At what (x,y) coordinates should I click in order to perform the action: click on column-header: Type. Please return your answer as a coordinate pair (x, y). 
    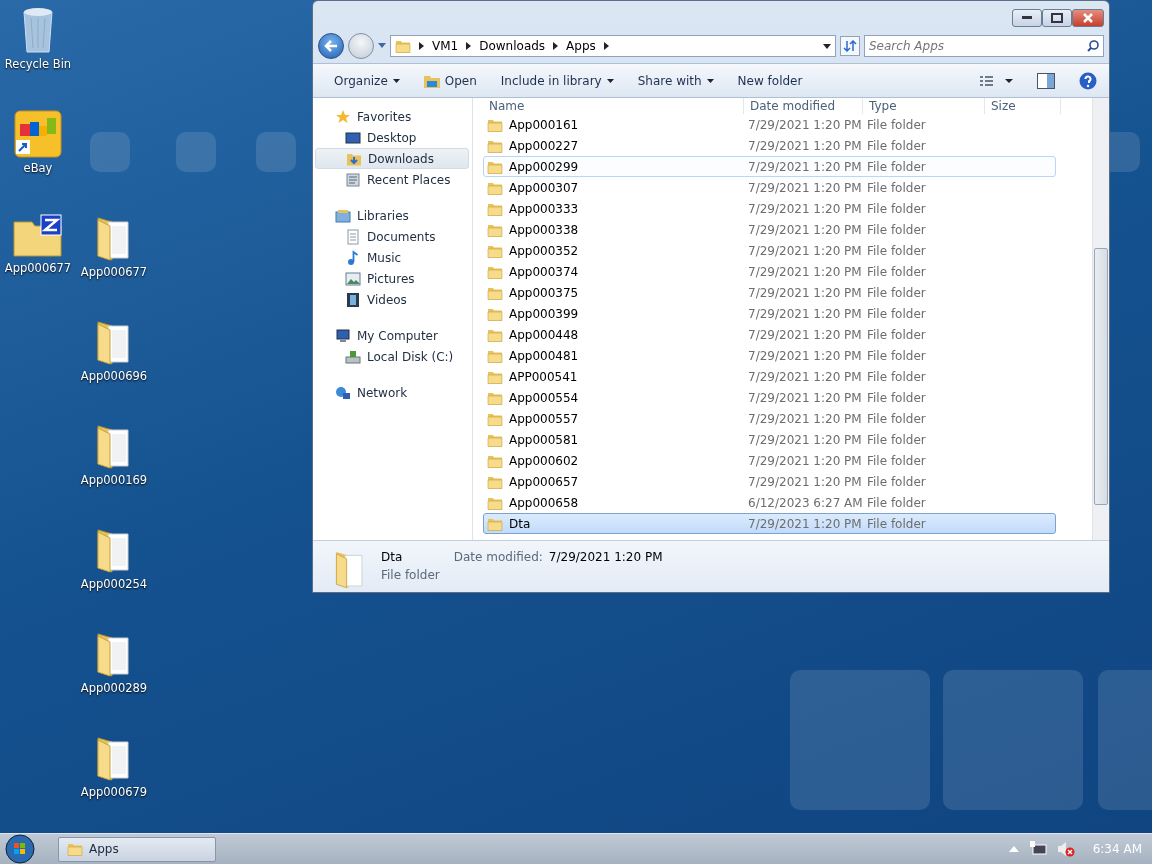
    Looking at the image, I should click on (924, 106).